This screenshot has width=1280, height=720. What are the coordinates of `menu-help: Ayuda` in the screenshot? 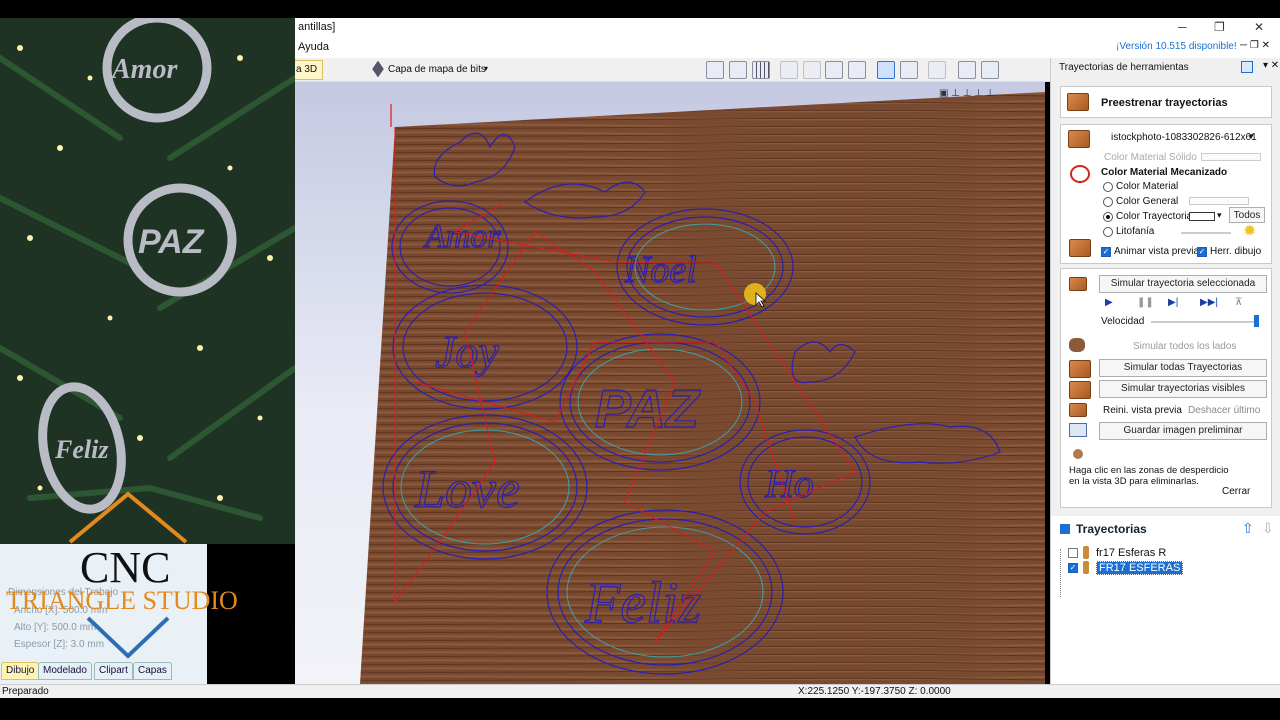 It's located at (313, 47).